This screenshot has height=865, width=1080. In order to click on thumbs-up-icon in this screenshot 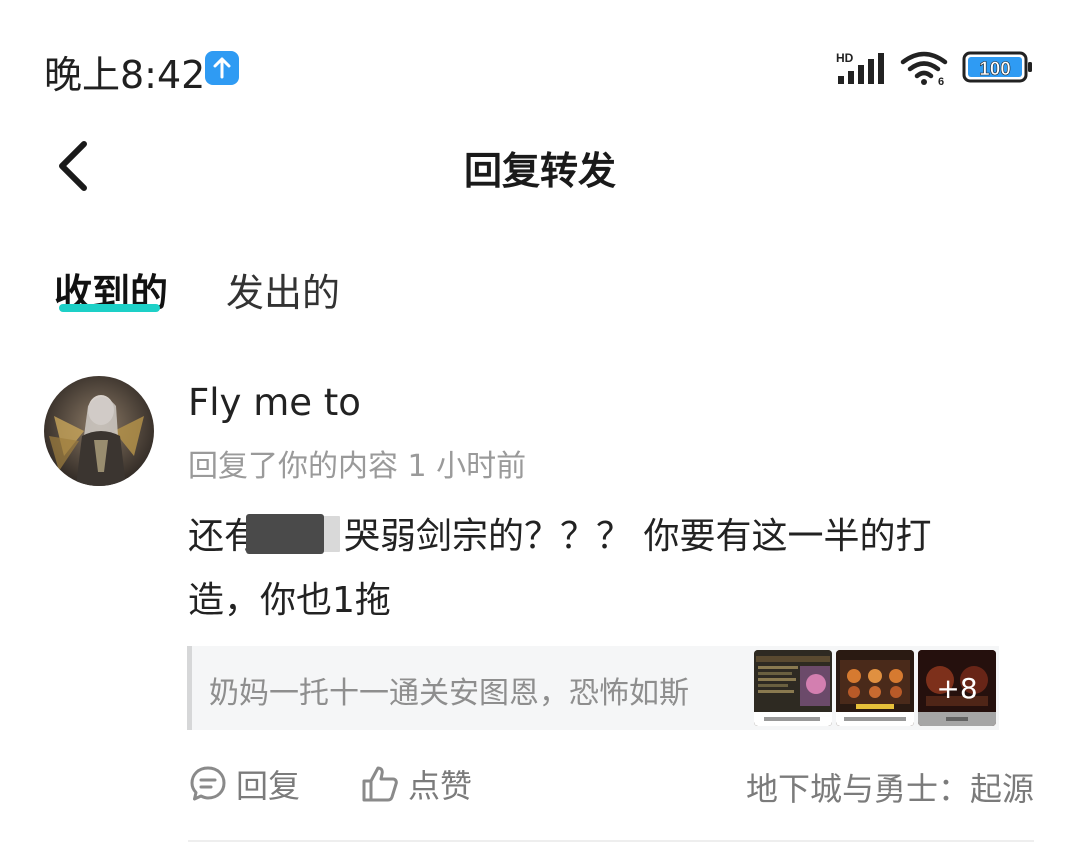, I will do `click(380, 784)`.